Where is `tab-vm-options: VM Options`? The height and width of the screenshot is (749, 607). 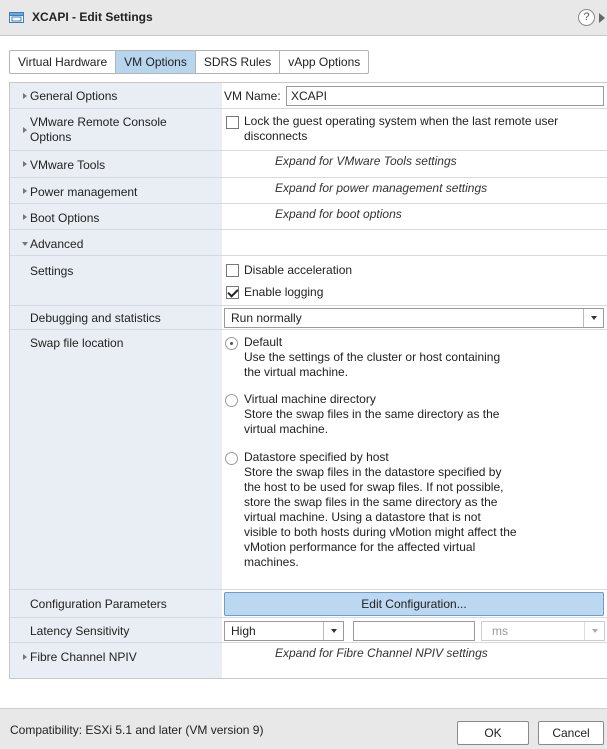 tab-vm-options: VM Options is located at coordinates (156, 62).